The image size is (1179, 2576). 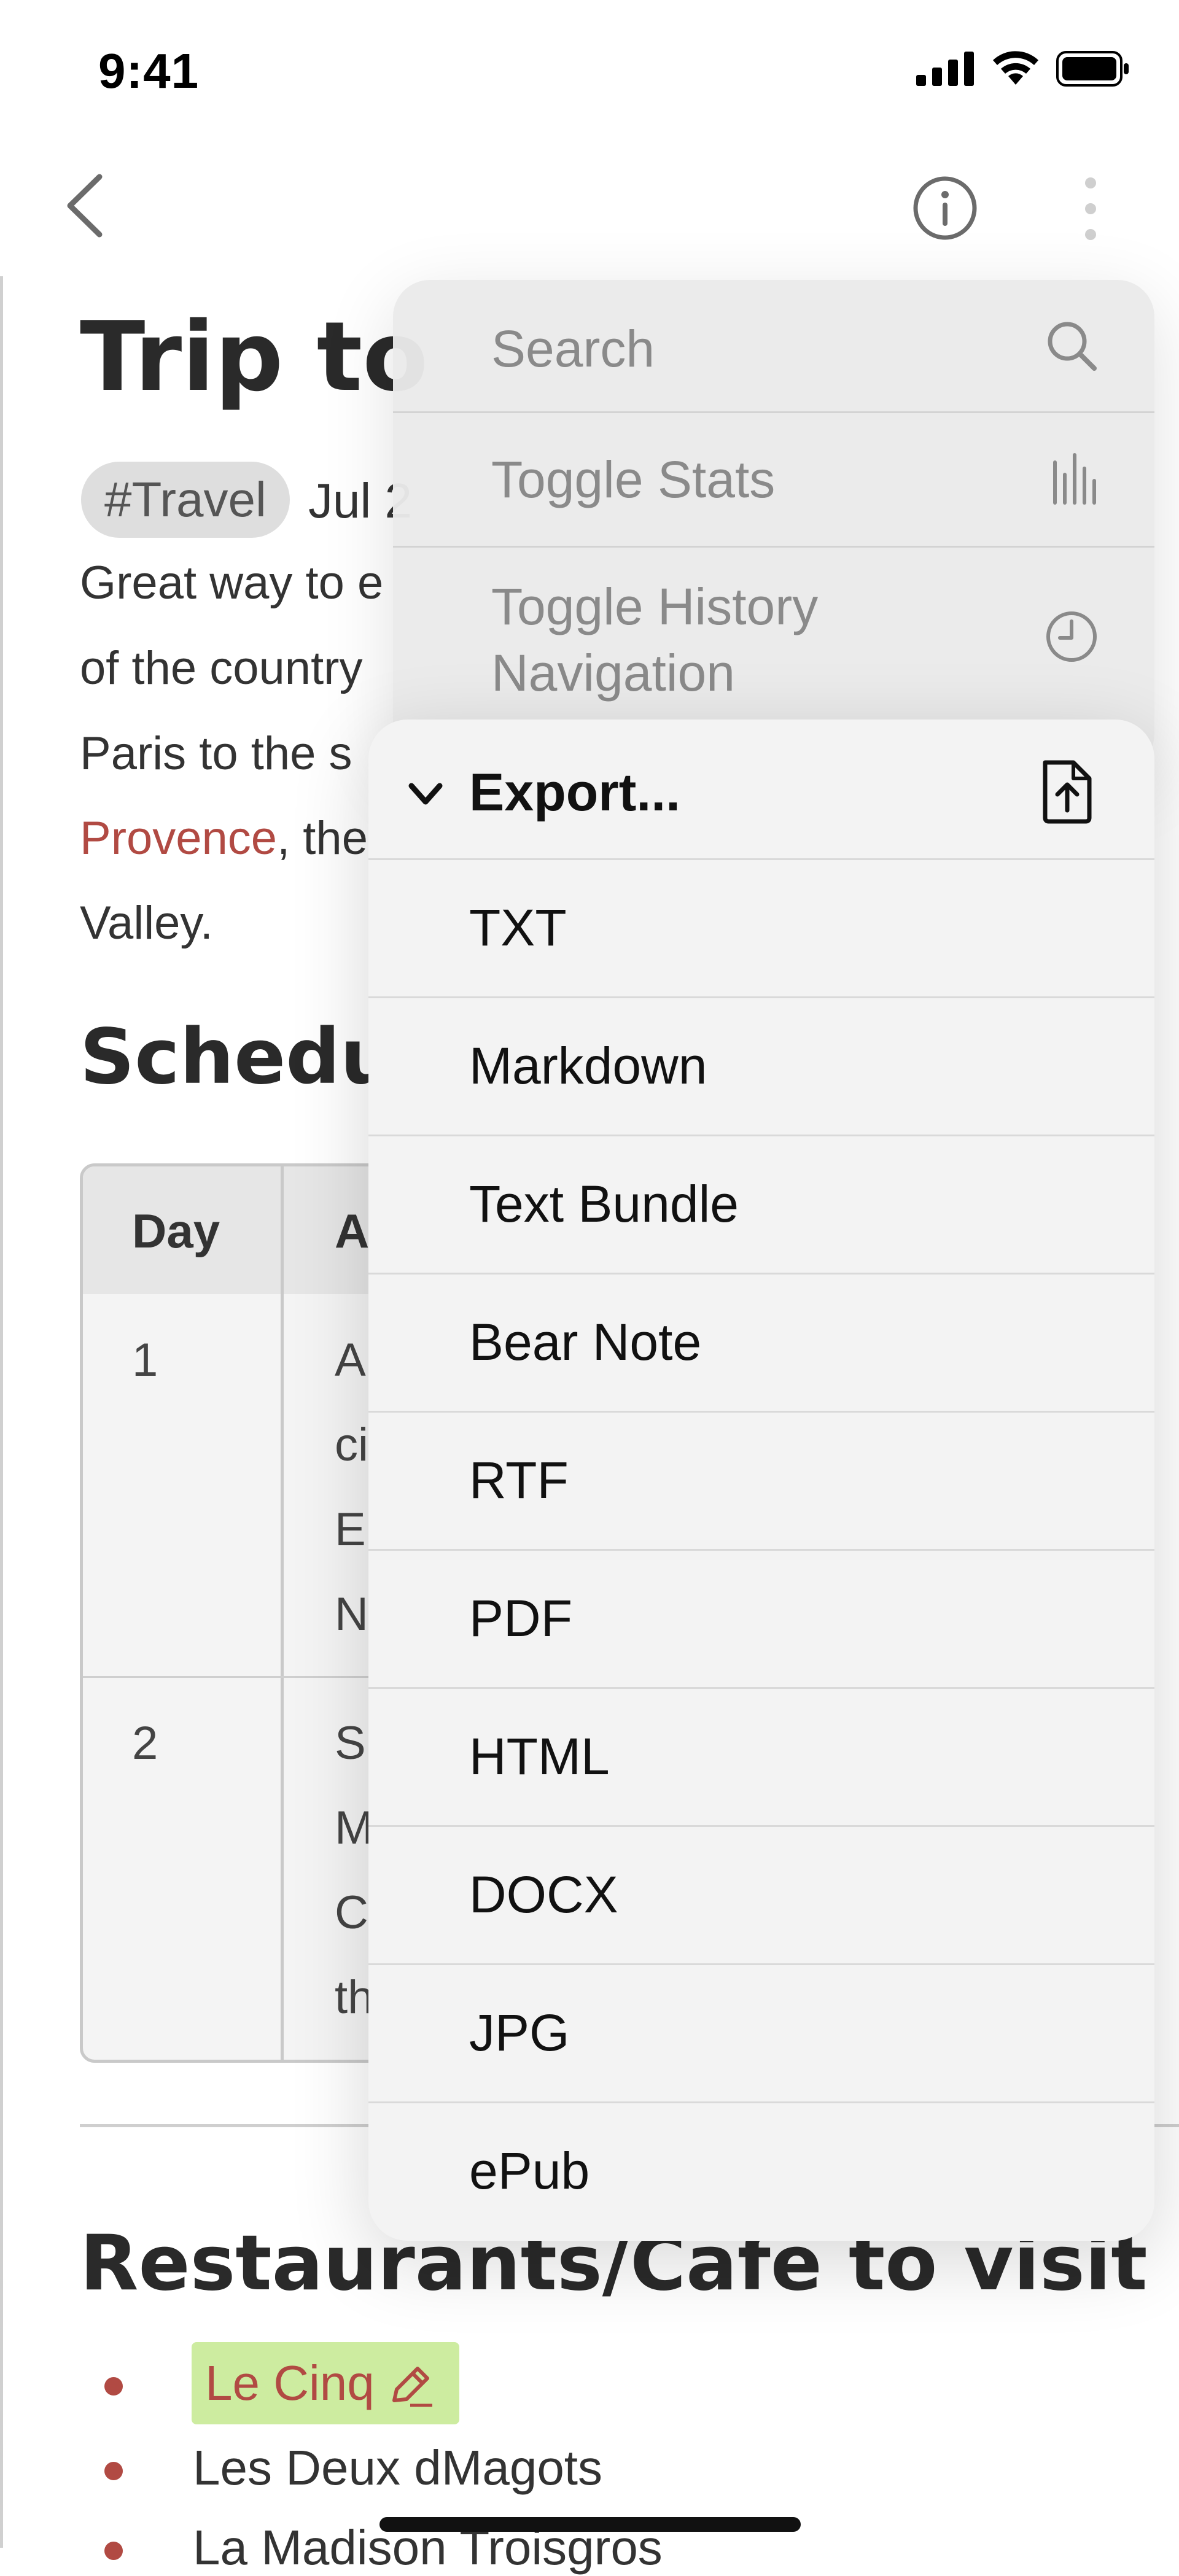 I want to click on menu-item-label: Navigation, so click(x=613, y=673).